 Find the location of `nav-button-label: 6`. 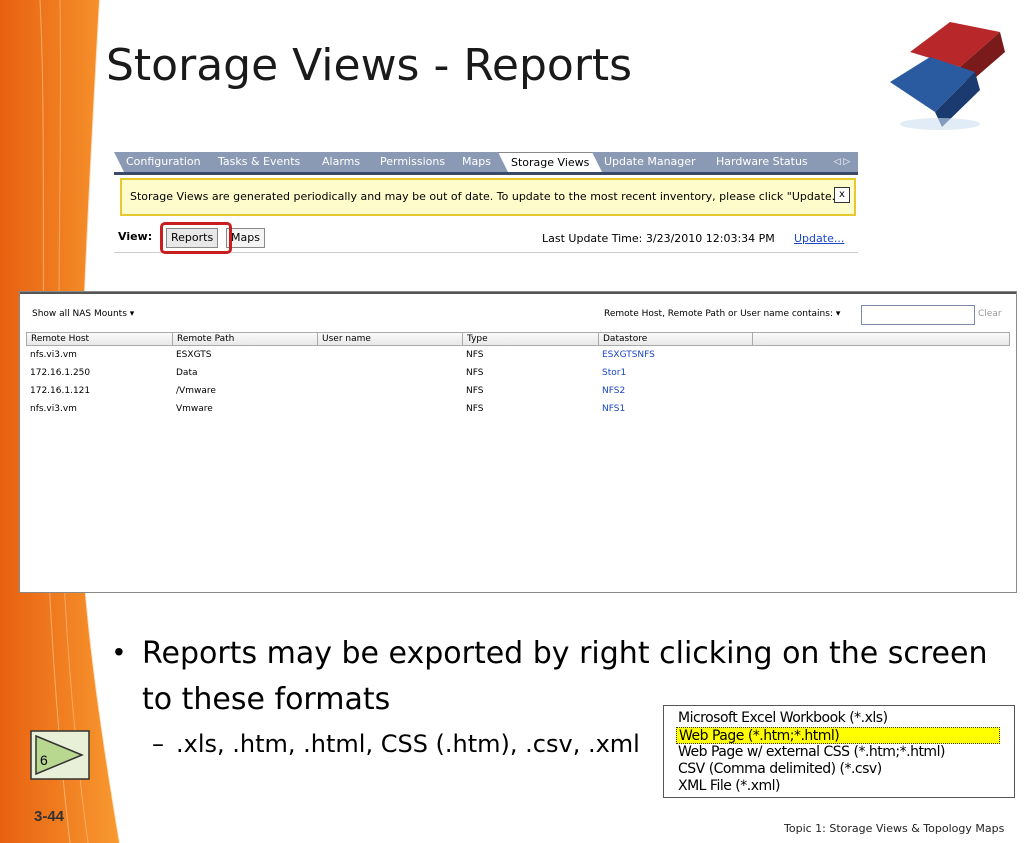

nav-button-label: 6 is located at coordinates (44, 760).